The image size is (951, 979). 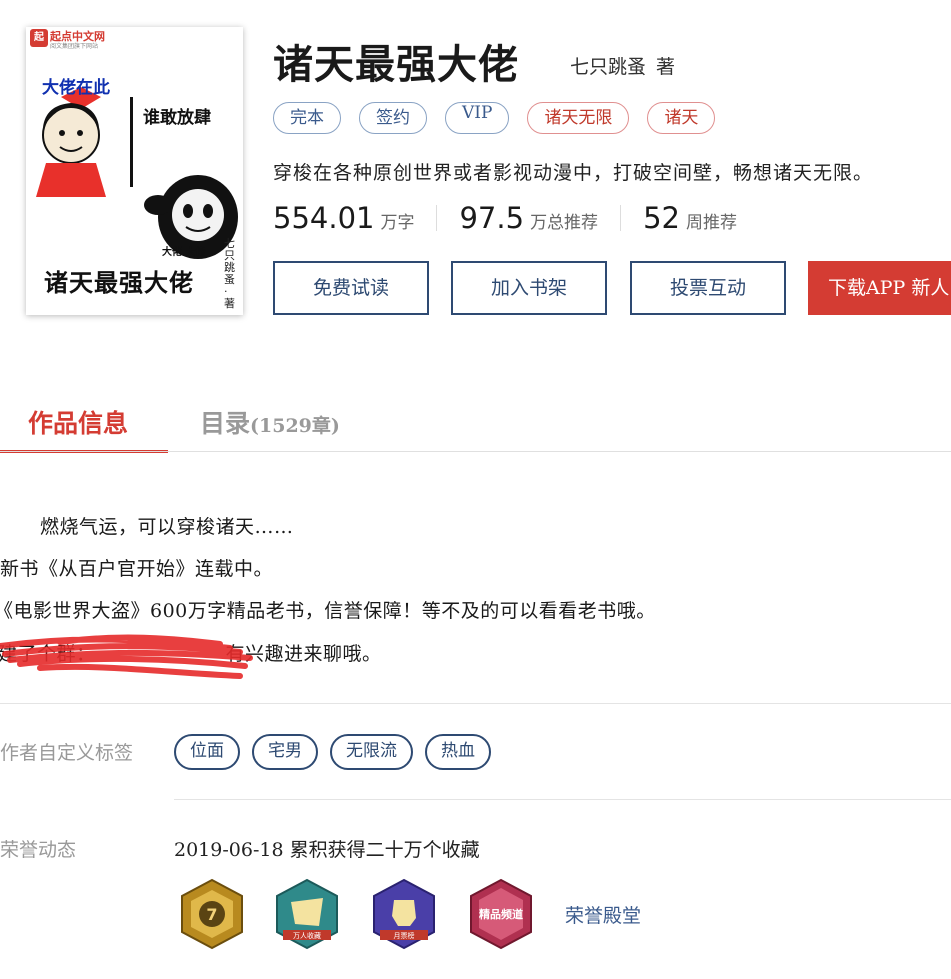 I want to click on honor-record: 2019-06-18 累积获得二十万个收藏, so click(x=327, y=848).